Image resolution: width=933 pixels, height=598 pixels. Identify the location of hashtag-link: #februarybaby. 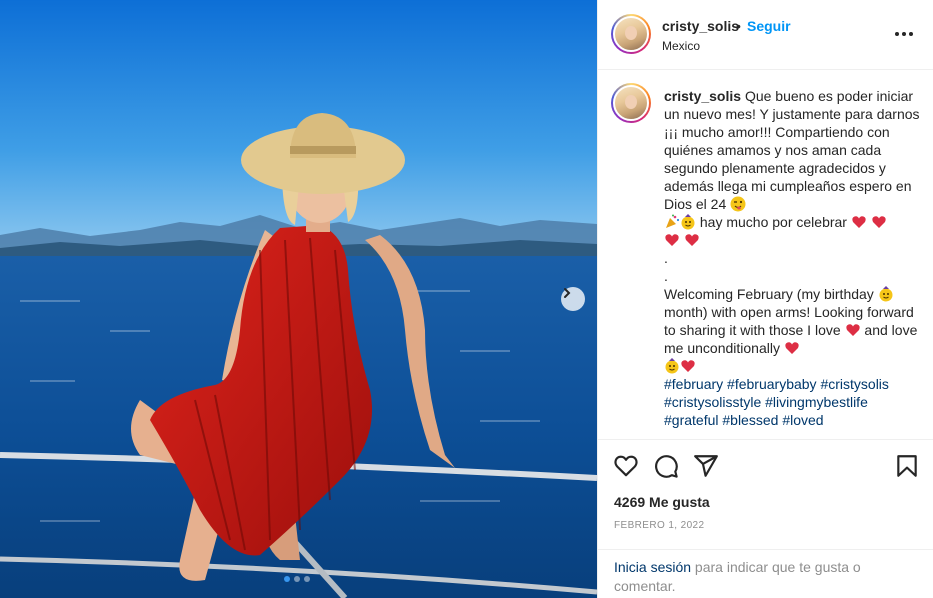
(772, 384).